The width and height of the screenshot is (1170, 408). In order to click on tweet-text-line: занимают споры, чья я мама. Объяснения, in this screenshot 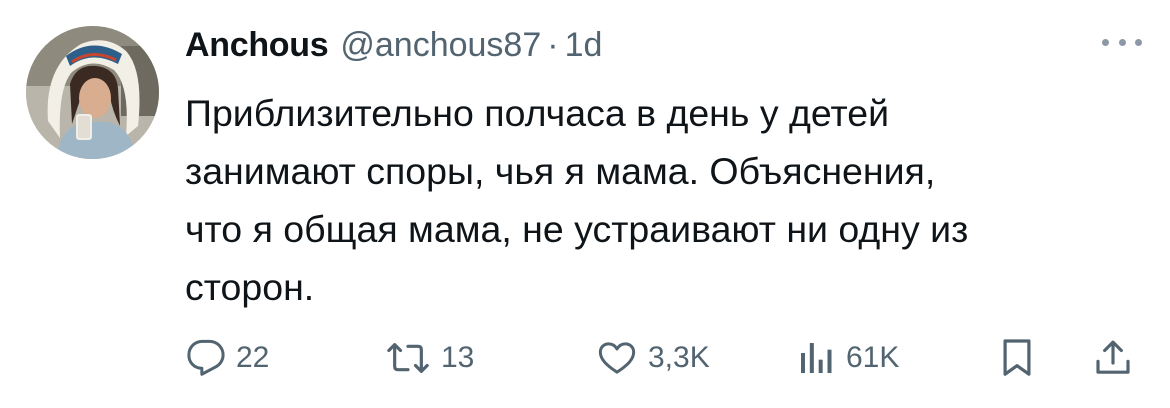, I will do `click(560, 171)`.